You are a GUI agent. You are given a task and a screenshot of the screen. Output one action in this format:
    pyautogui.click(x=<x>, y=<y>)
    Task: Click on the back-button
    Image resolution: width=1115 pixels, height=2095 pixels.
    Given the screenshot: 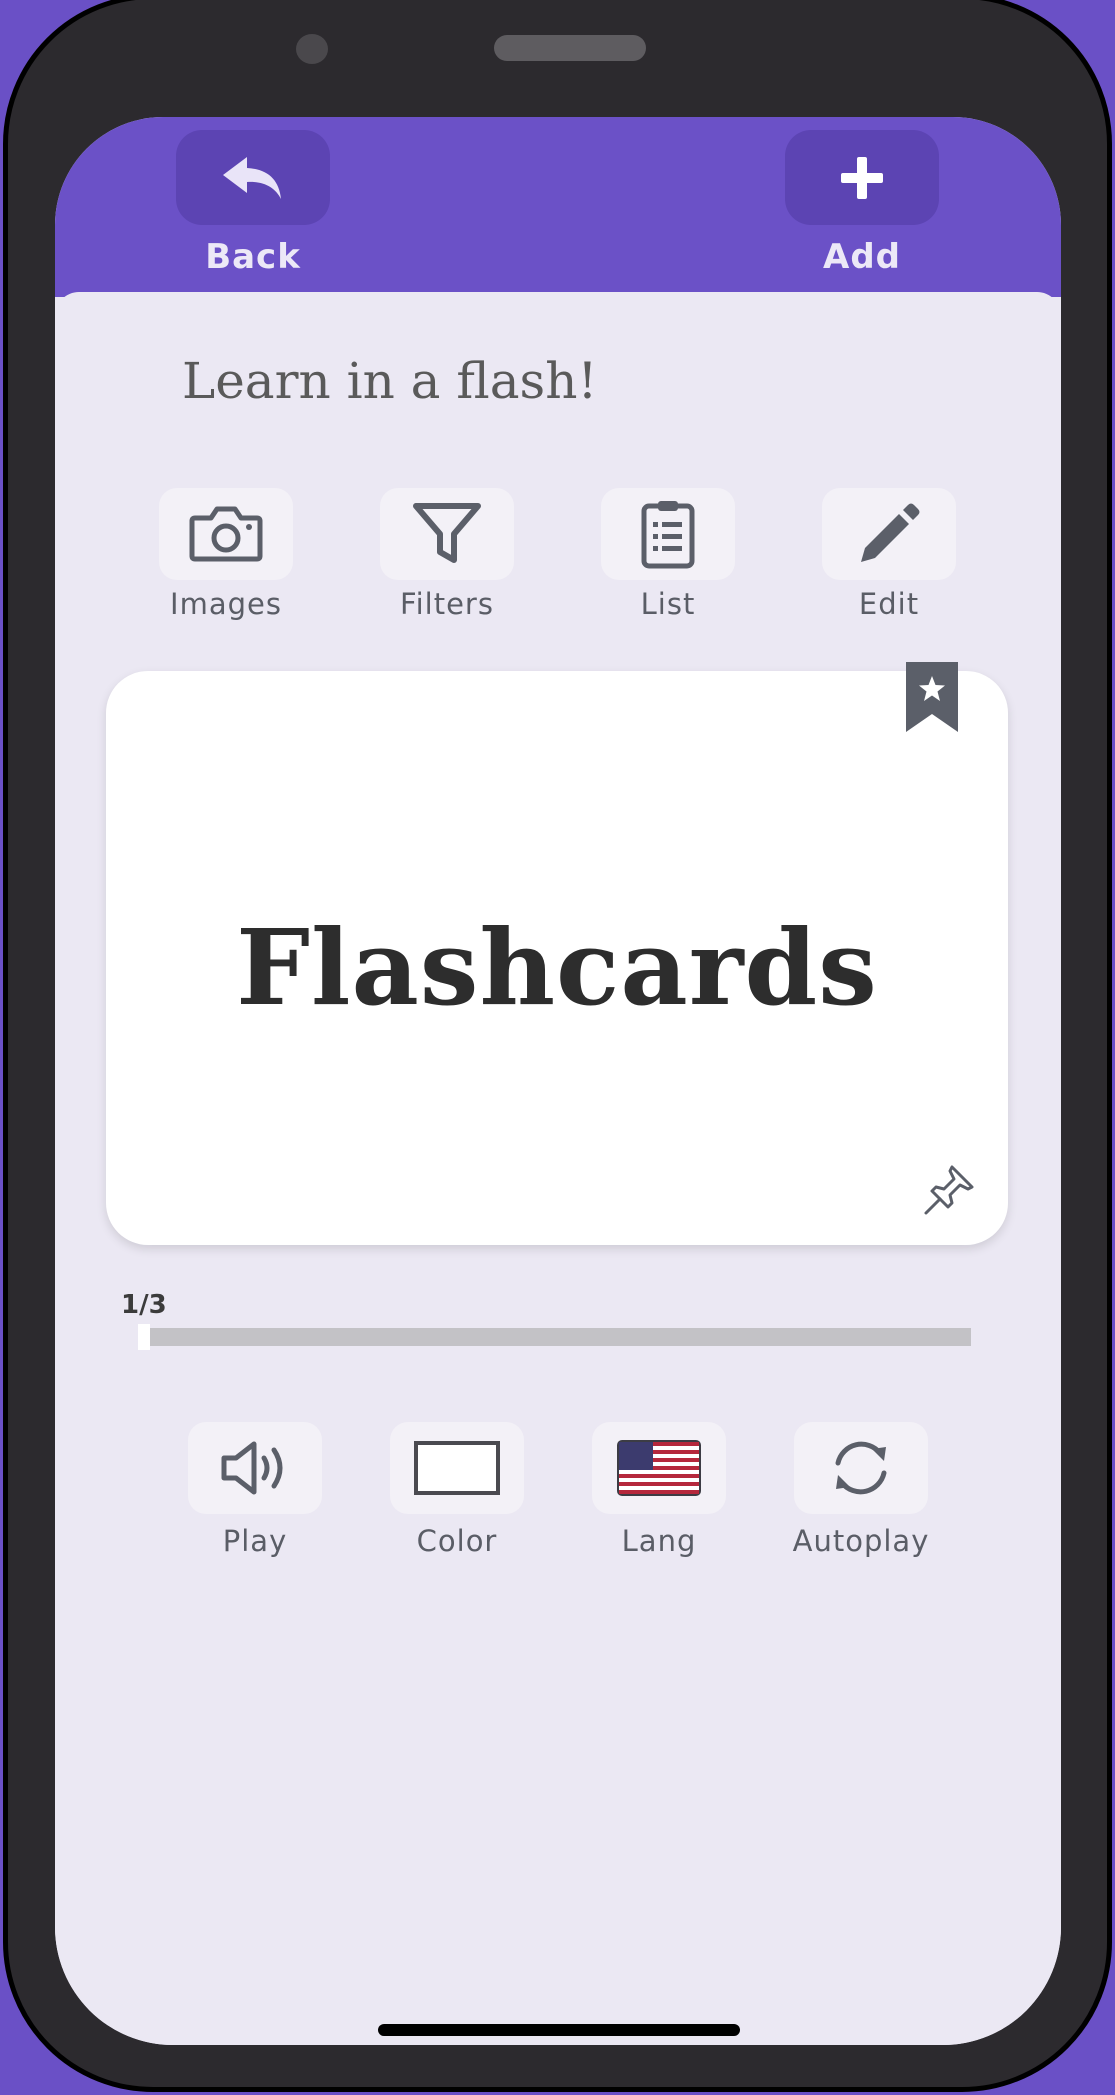 What is the action you would take?
    pyautogui.click(x=253, y=177)
    